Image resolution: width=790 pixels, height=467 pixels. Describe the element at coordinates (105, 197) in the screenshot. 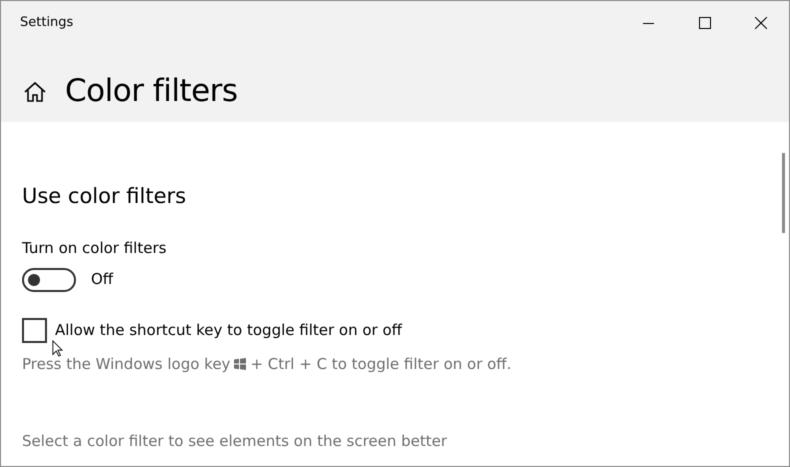

I see `section-title: Use color filters` at that location.